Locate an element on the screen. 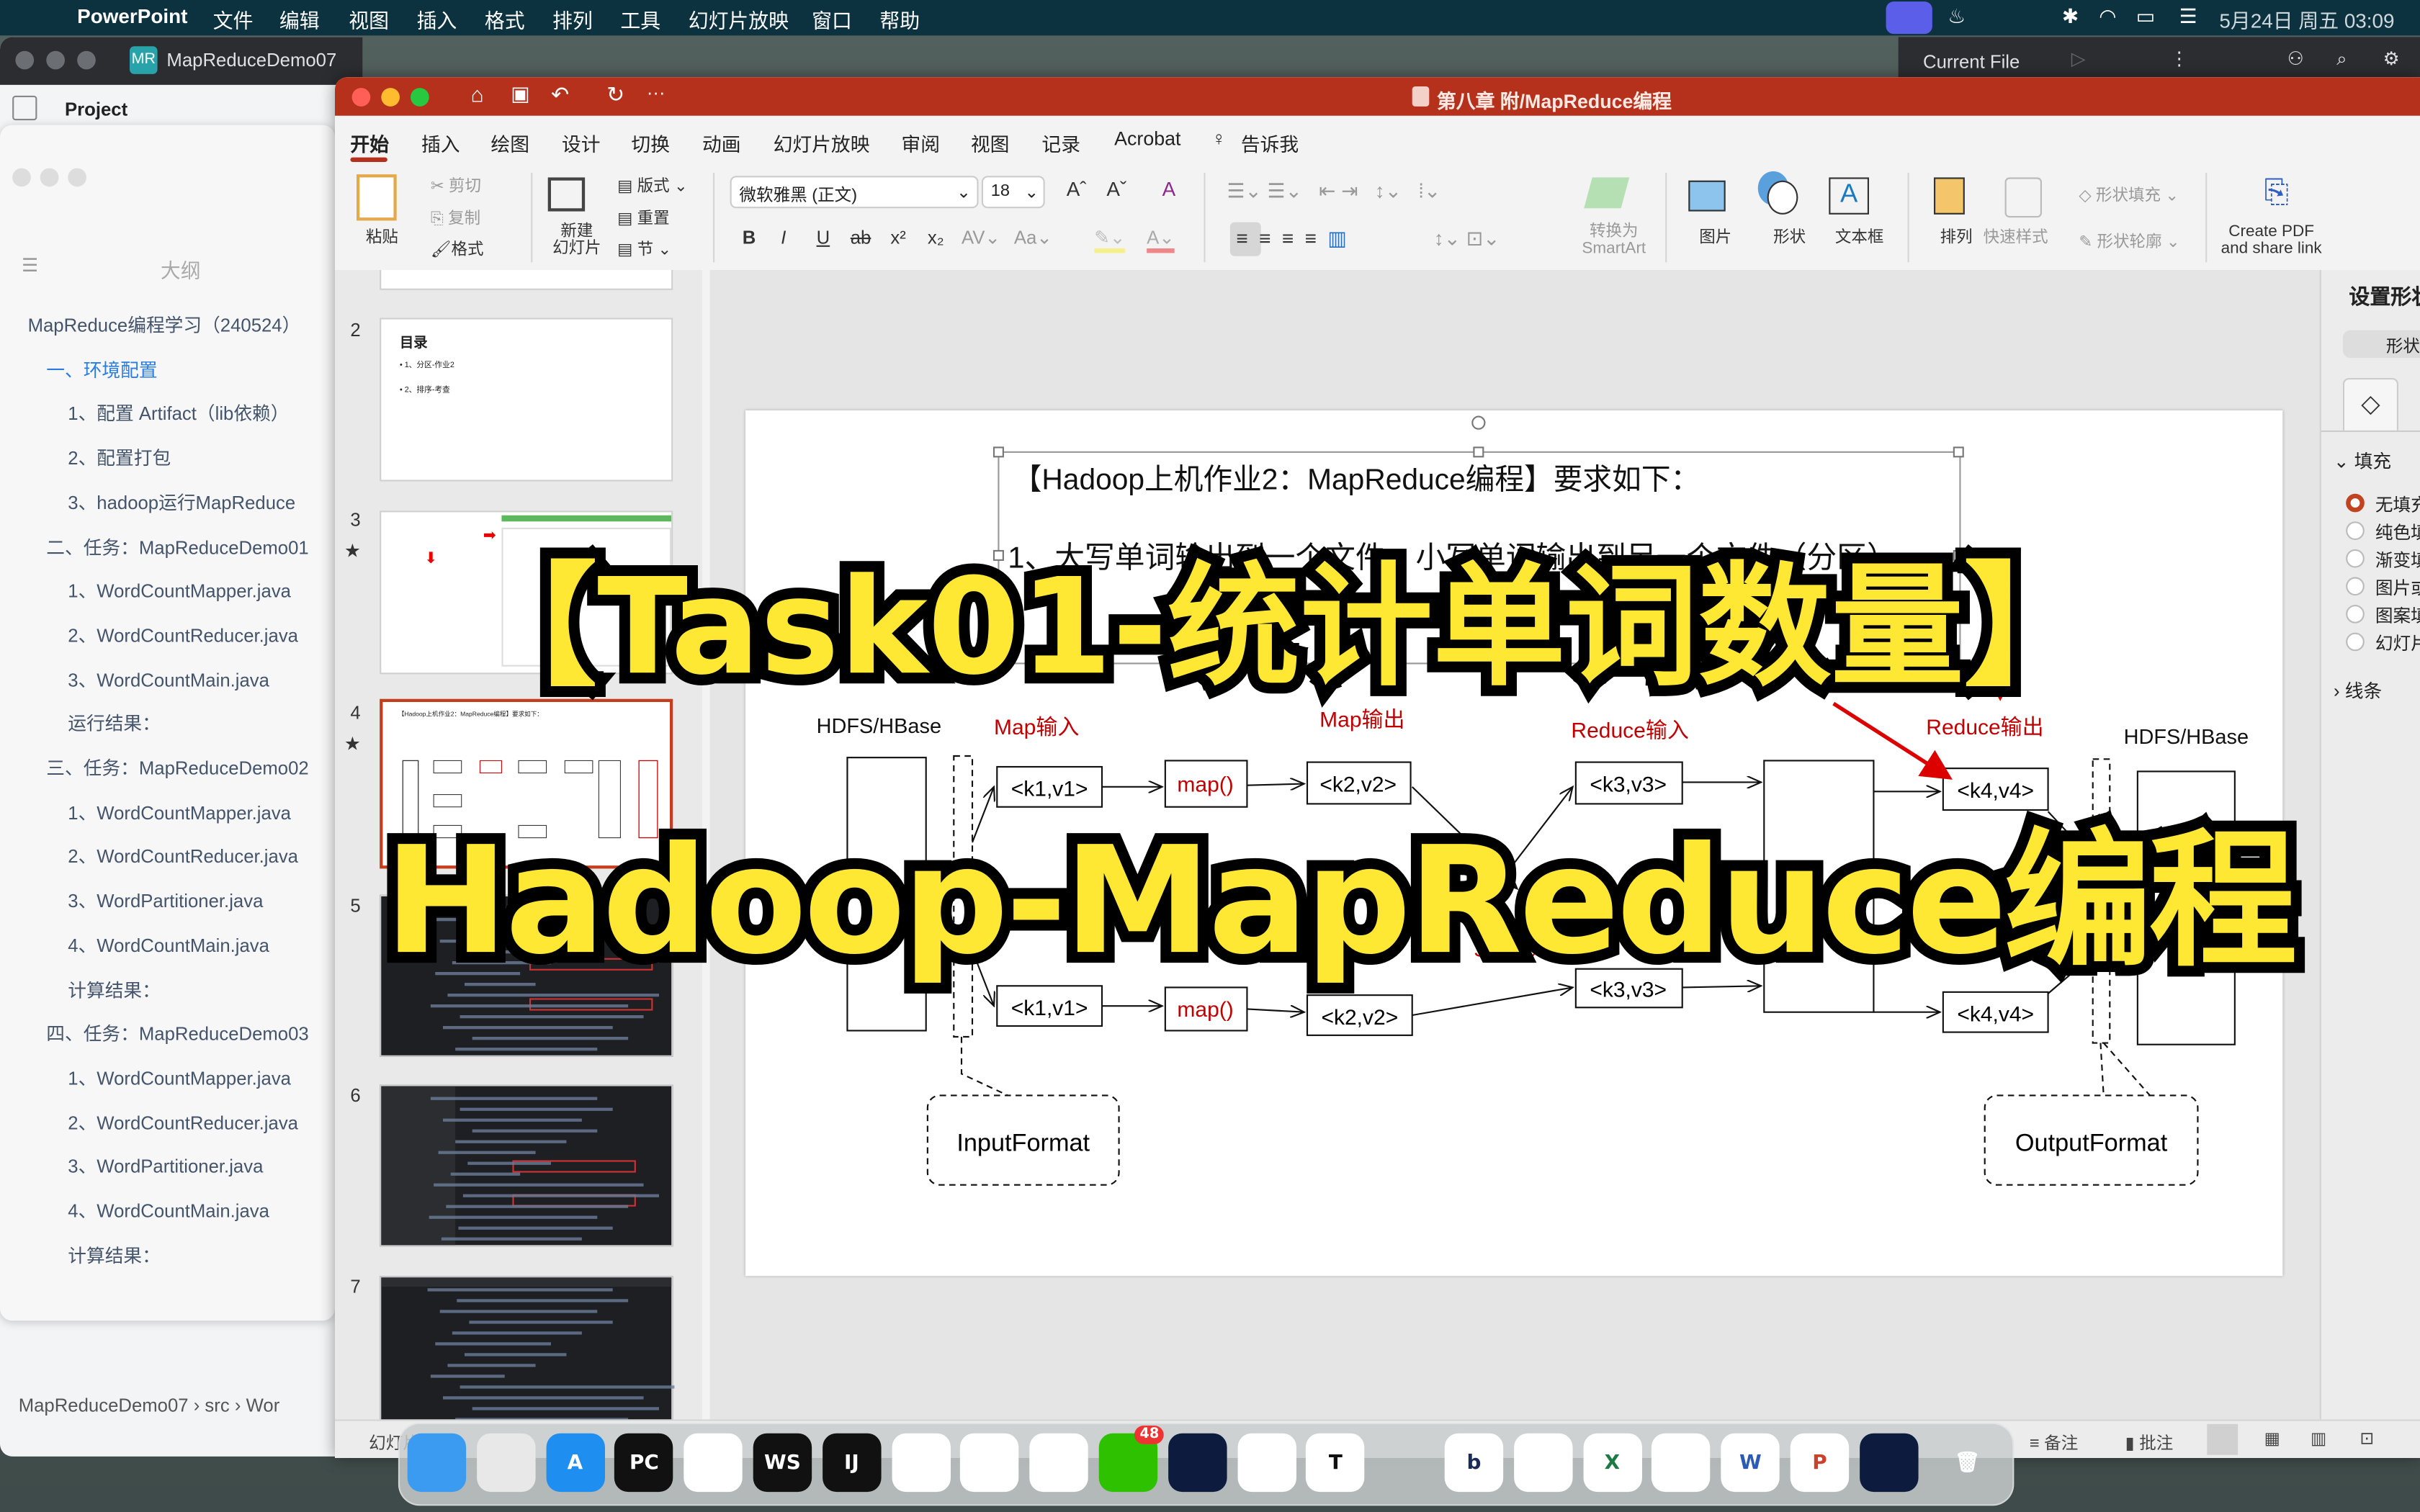  tab-review: 审阅 is located at coordinates (920, 143).